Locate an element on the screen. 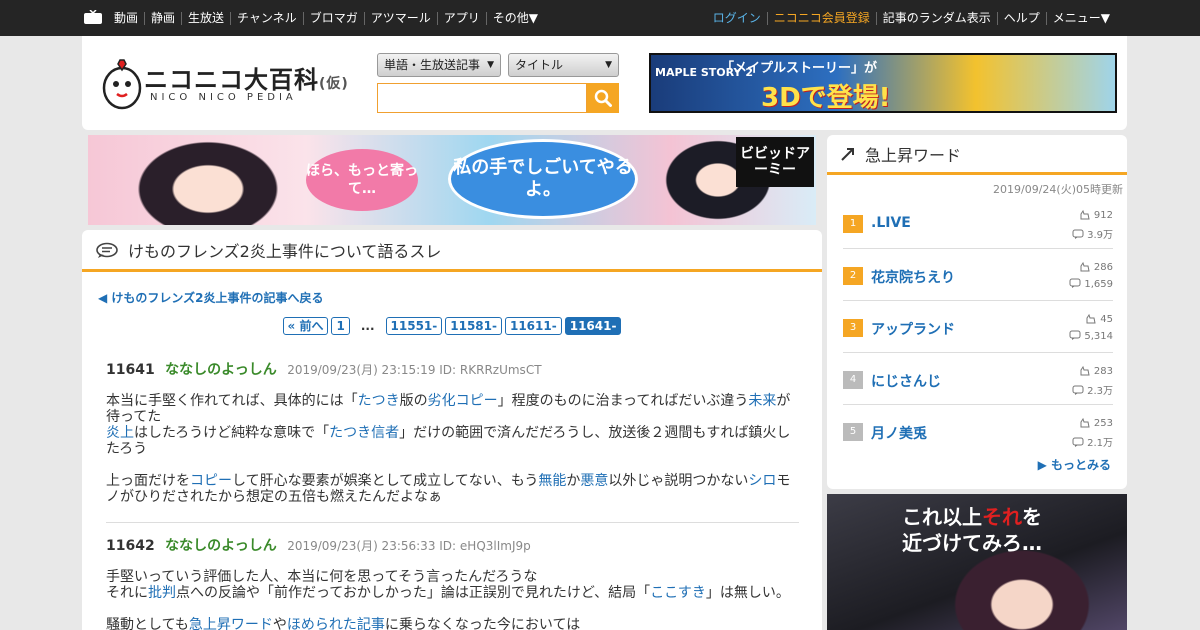 The width and height of the screenshot is (1200, 630). trending-item: 3 アップランド 45 5,314 is located at coordinates (978, 327).